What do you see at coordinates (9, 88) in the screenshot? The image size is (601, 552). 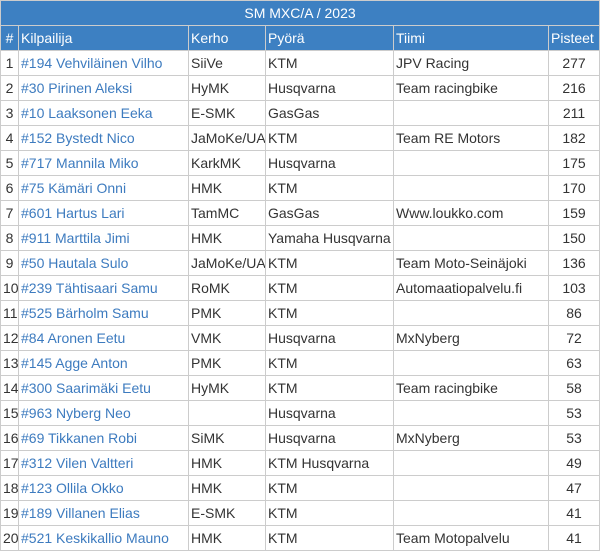 I see `rank-cell: 2` at bounding box center [9, 88].